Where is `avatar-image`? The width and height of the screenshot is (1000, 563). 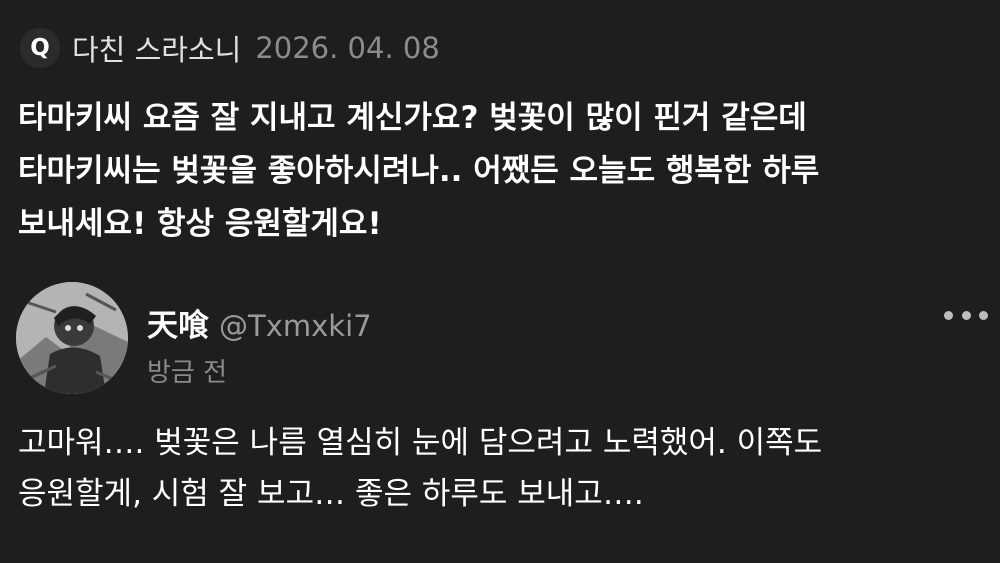 avatar-image is located at coordinates (72, 338).